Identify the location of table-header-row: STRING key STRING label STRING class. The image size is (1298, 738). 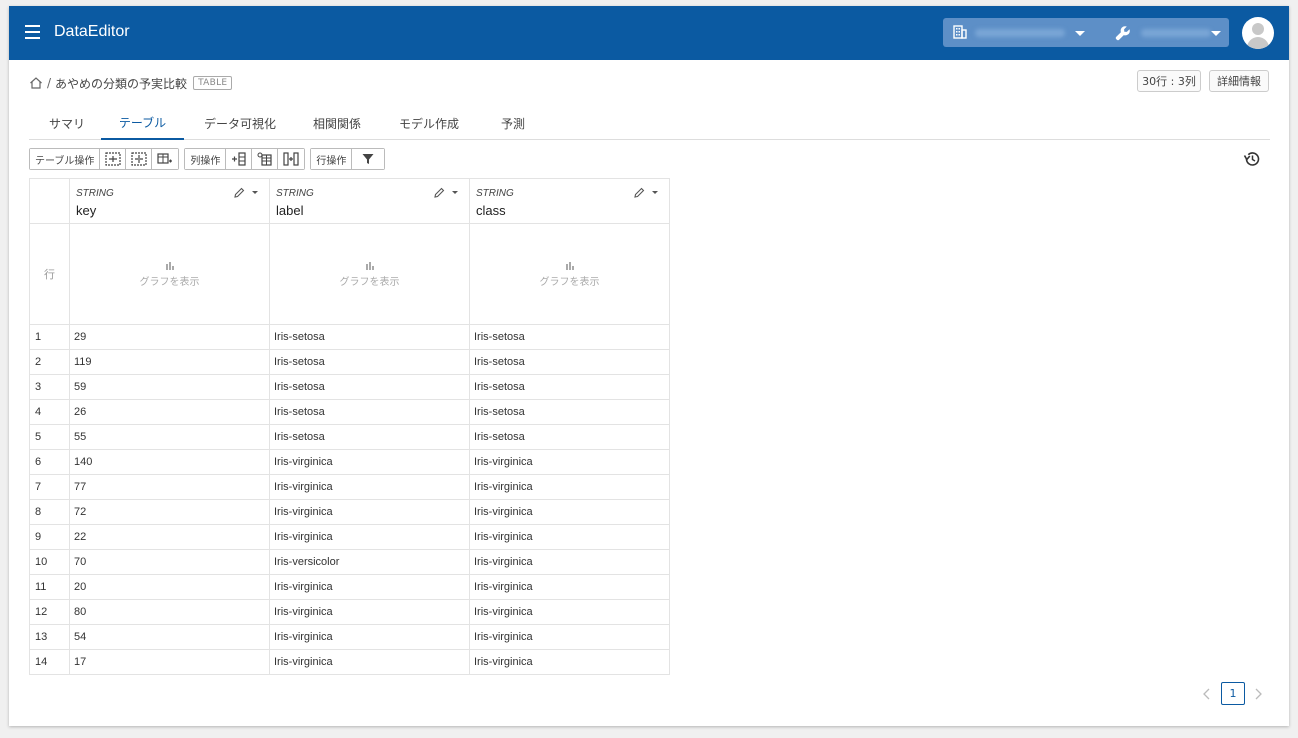
(349, 201).